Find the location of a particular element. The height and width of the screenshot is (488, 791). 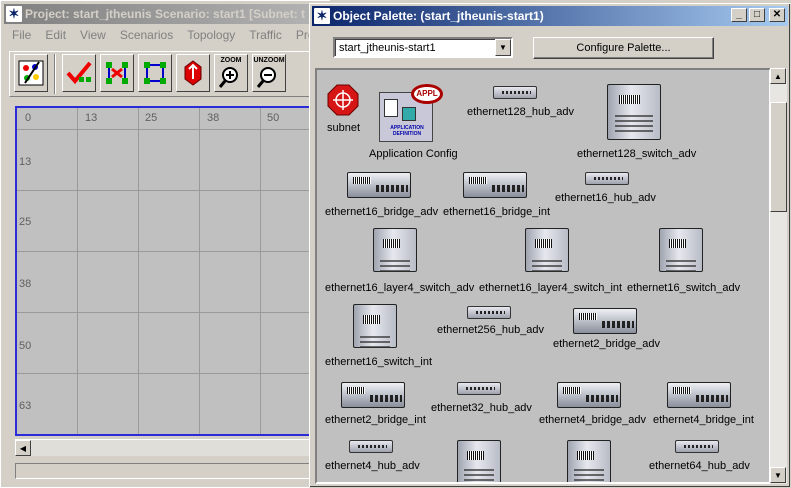

scroll-down-arrow-icon: ▼ is located at coordinates (778, 475).